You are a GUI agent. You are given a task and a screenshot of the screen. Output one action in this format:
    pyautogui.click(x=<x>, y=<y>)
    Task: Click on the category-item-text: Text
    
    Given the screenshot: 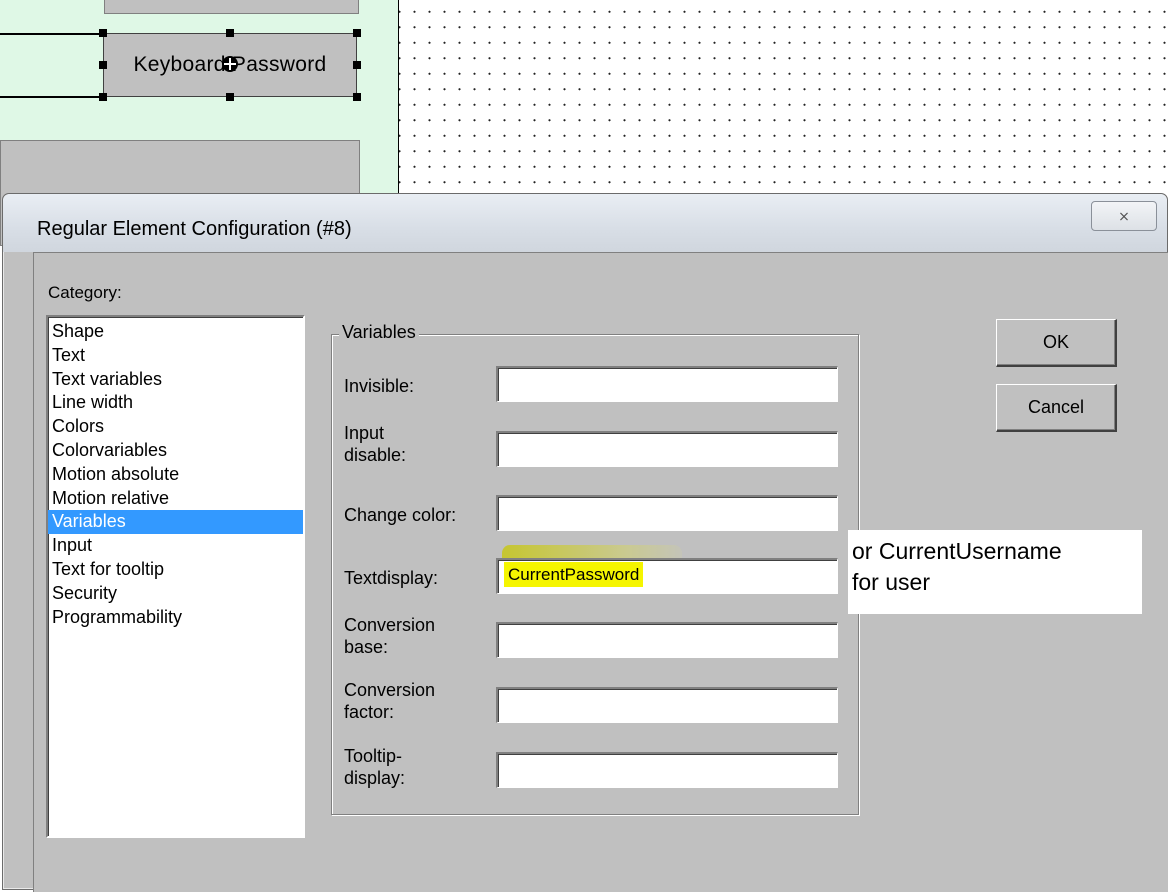 What is the action you would take?
    pyautogui.click(x=175, y=356)
    